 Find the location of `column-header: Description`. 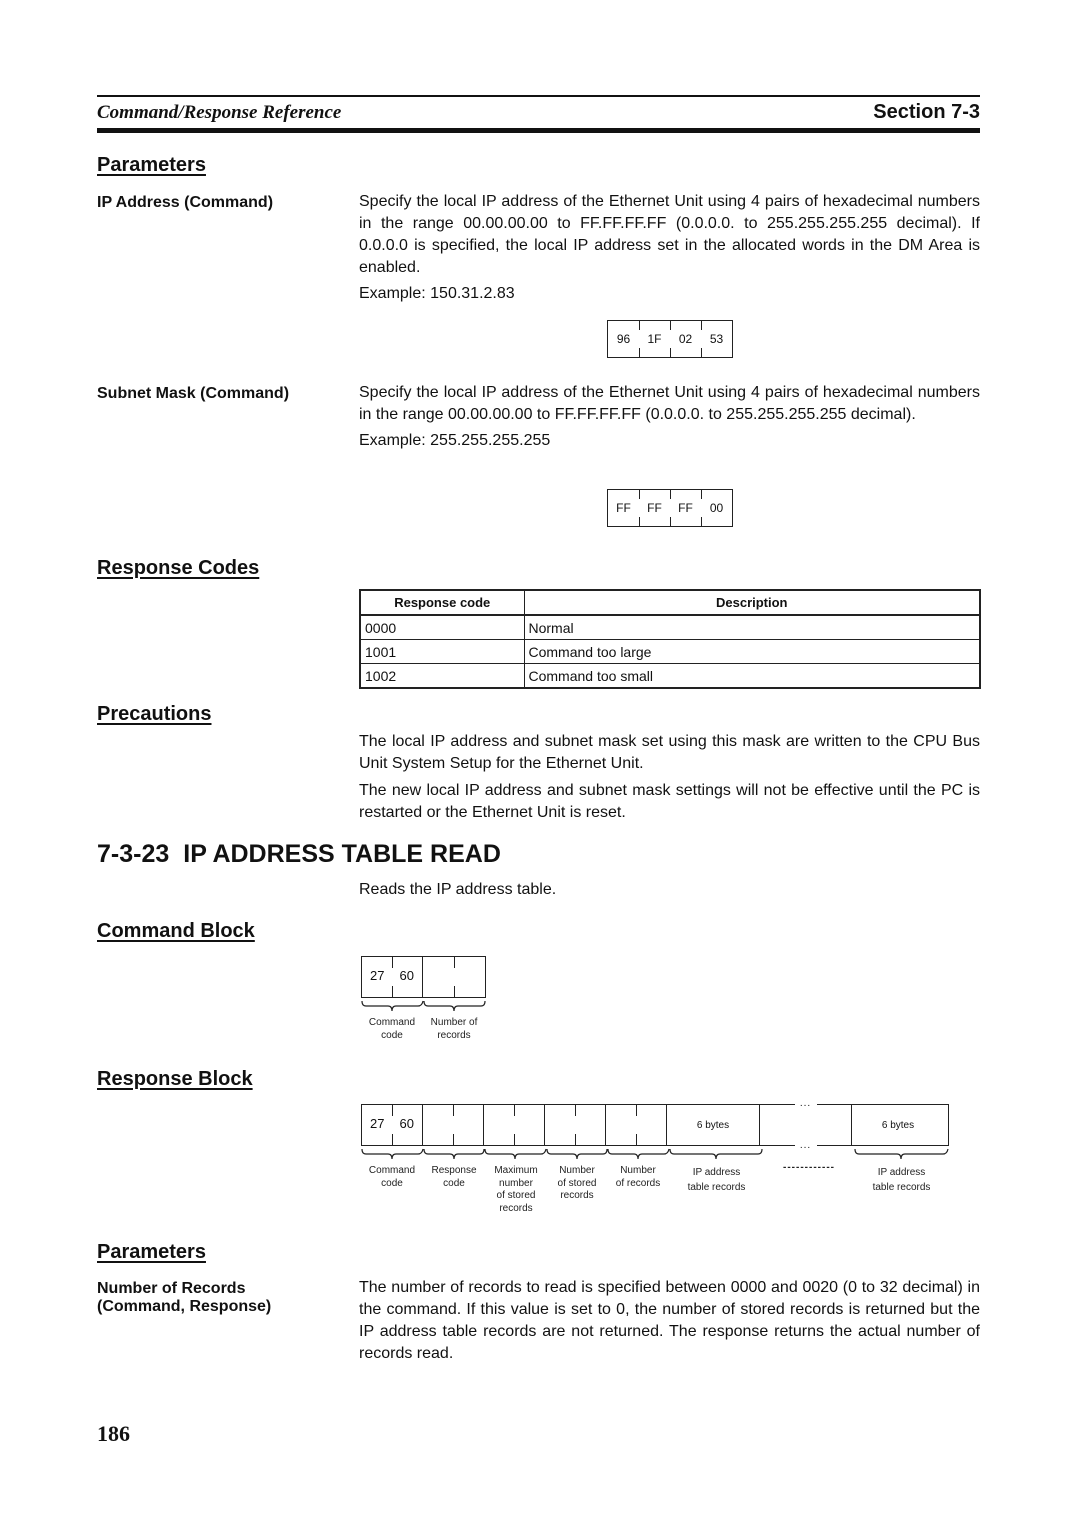

column-header: Description is located at coordinates (752, 602).